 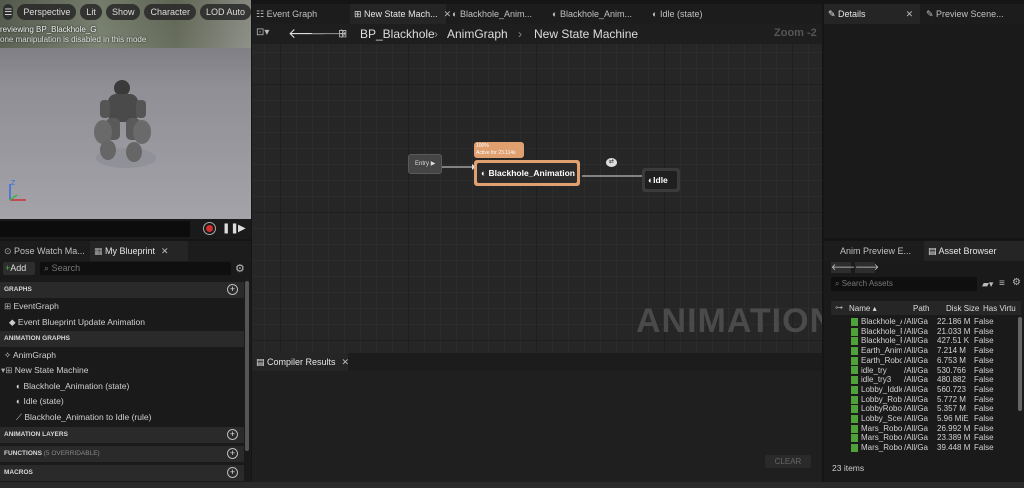 What do you see at coordinates (1002, 308) in the screenshot?
I see `column-has-virtual: Has Virtu` at bounding box center [1002, 308].